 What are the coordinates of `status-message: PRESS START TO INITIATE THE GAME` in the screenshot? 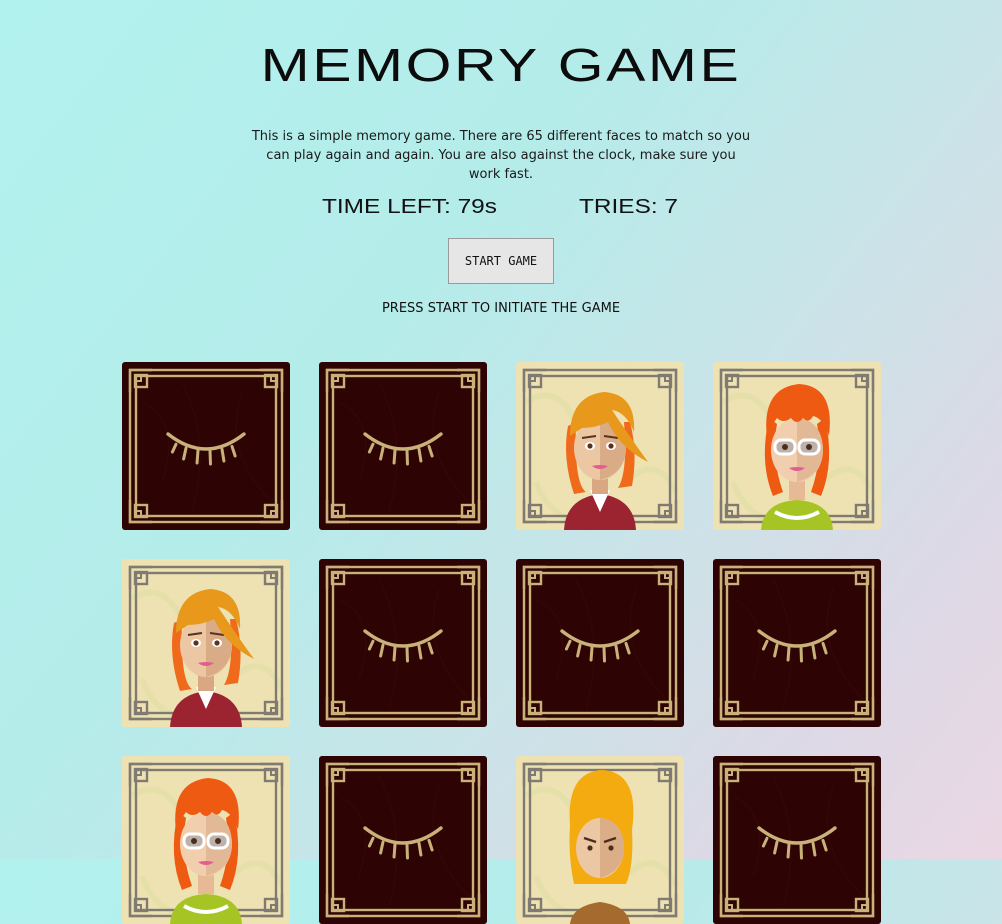 It's located at (501, 308).